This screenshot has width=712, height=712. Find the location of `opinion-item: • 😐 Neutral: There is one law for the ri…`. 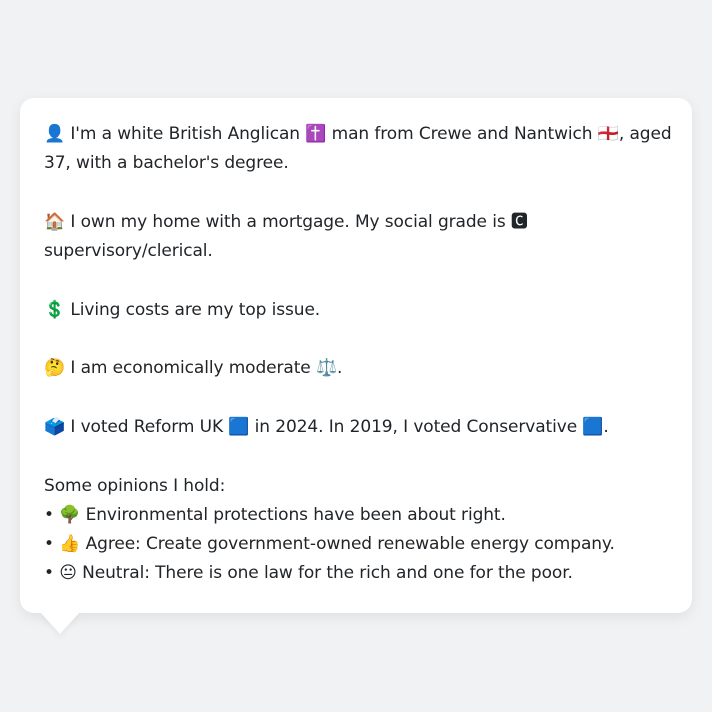

opinion-item: • 😐 Neutral: There is one law for the ri… is located at coordinates (308, 573).